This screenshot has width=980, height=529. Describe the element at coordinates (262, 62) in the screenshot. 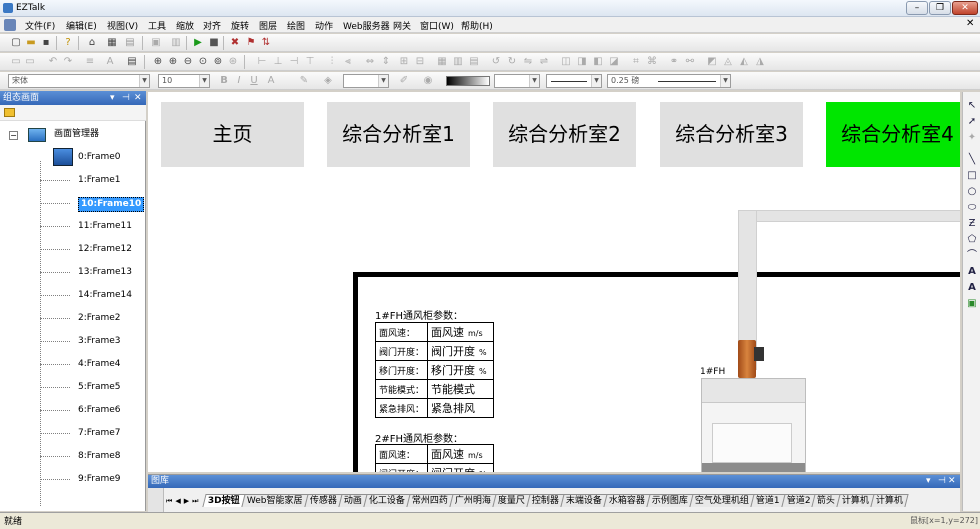

I see `align-left-icon: ⊢` at that location.